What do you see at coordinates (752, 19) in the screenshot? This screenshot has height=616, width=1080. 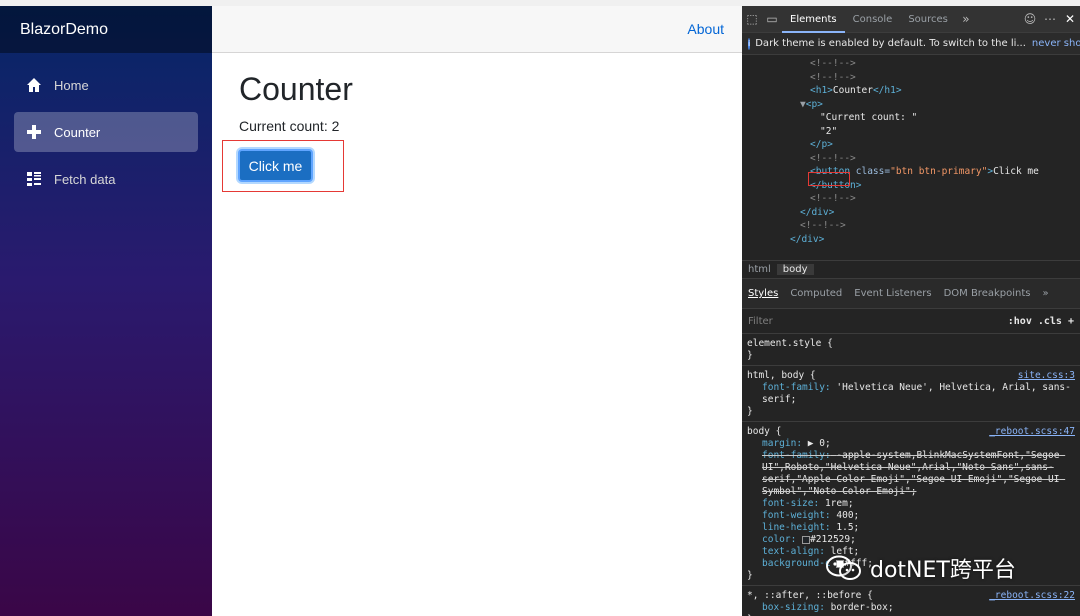 I see `inspect-icon: ⬚` at bounding box center [752, 19].